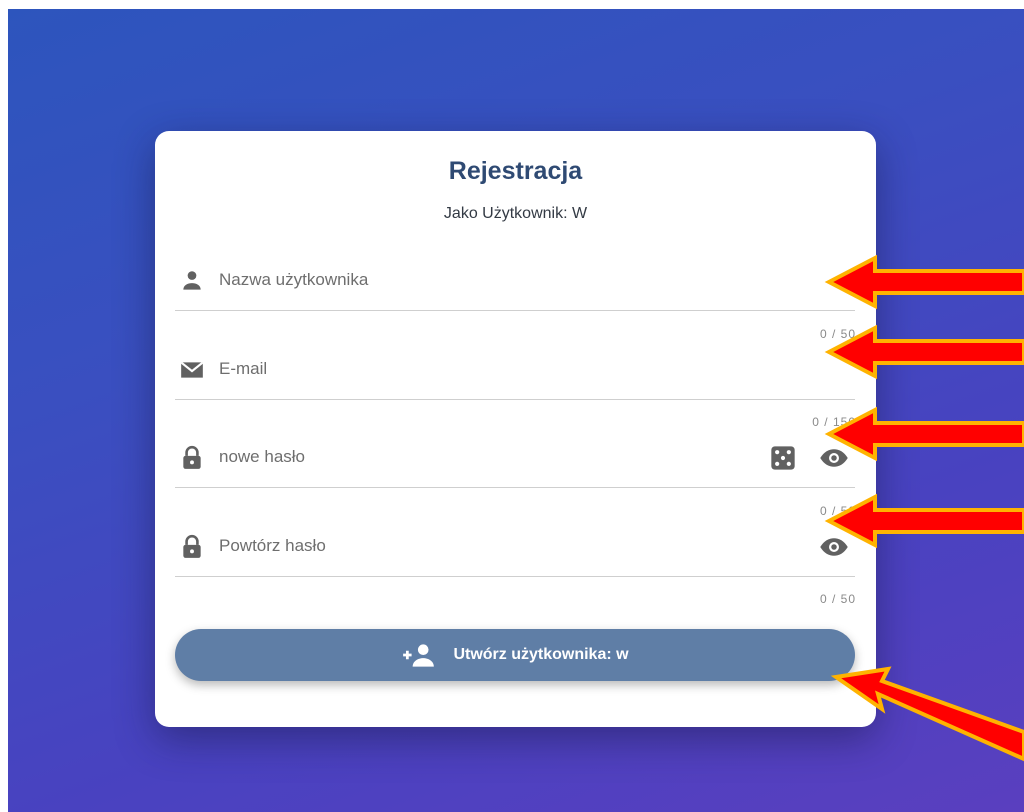 The height and width of the screenshot is (812, 1024). I want to click on repeat-password-placeholder: Powtórz hasło, so click(272, 545).